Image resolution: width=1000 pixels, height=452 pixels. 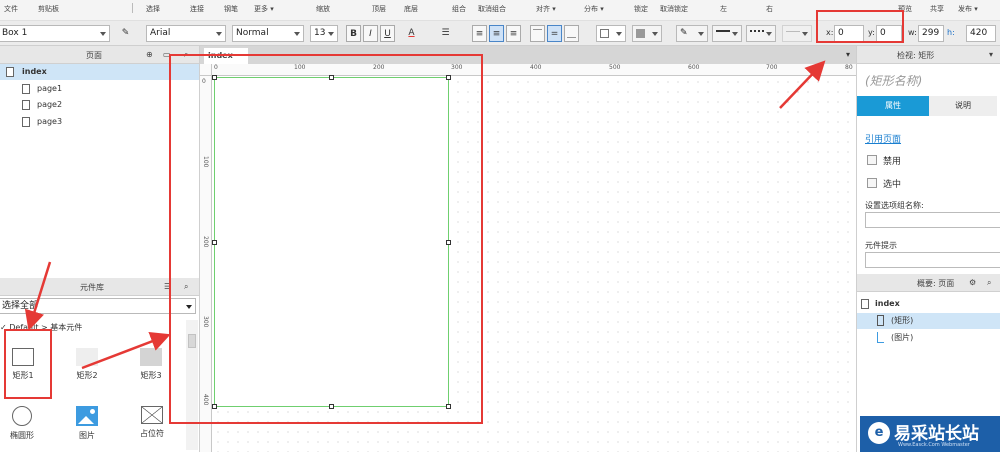 I want to click on watermark-sub: Www.Easck.Com Webmaster, so click(x=934, y=445).